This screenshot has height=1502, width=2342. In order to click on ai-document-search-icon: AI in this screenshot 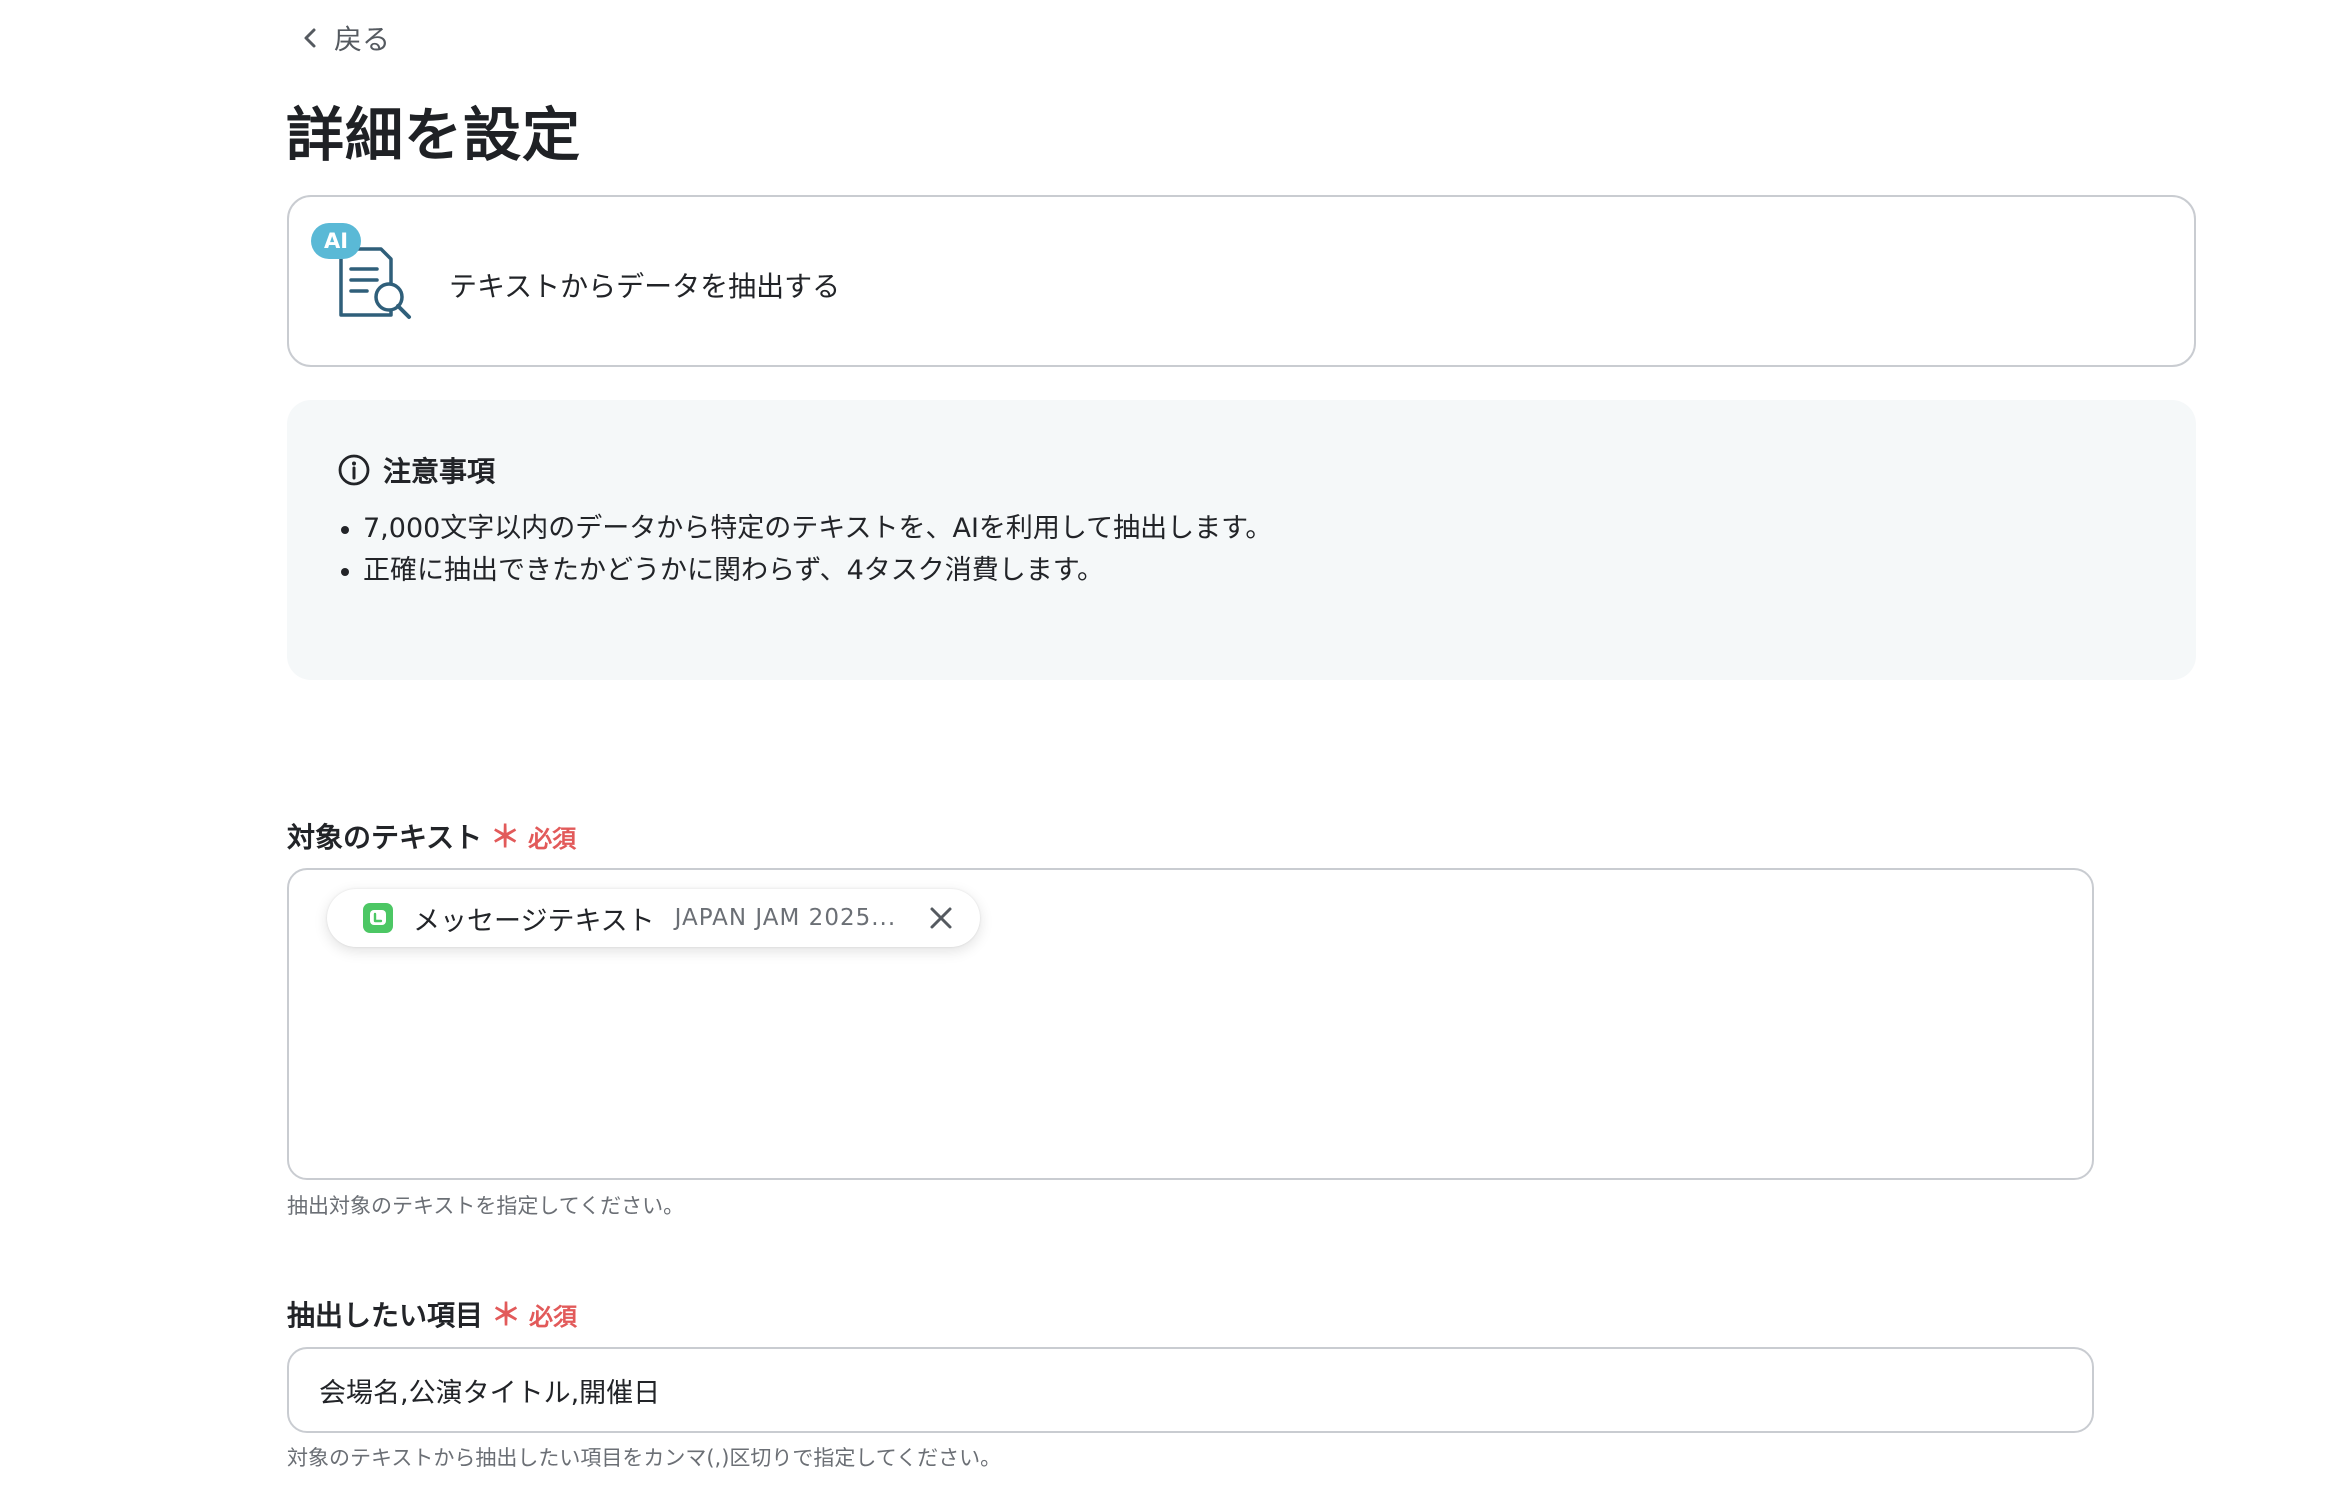, I will do `click(366, 273)`.